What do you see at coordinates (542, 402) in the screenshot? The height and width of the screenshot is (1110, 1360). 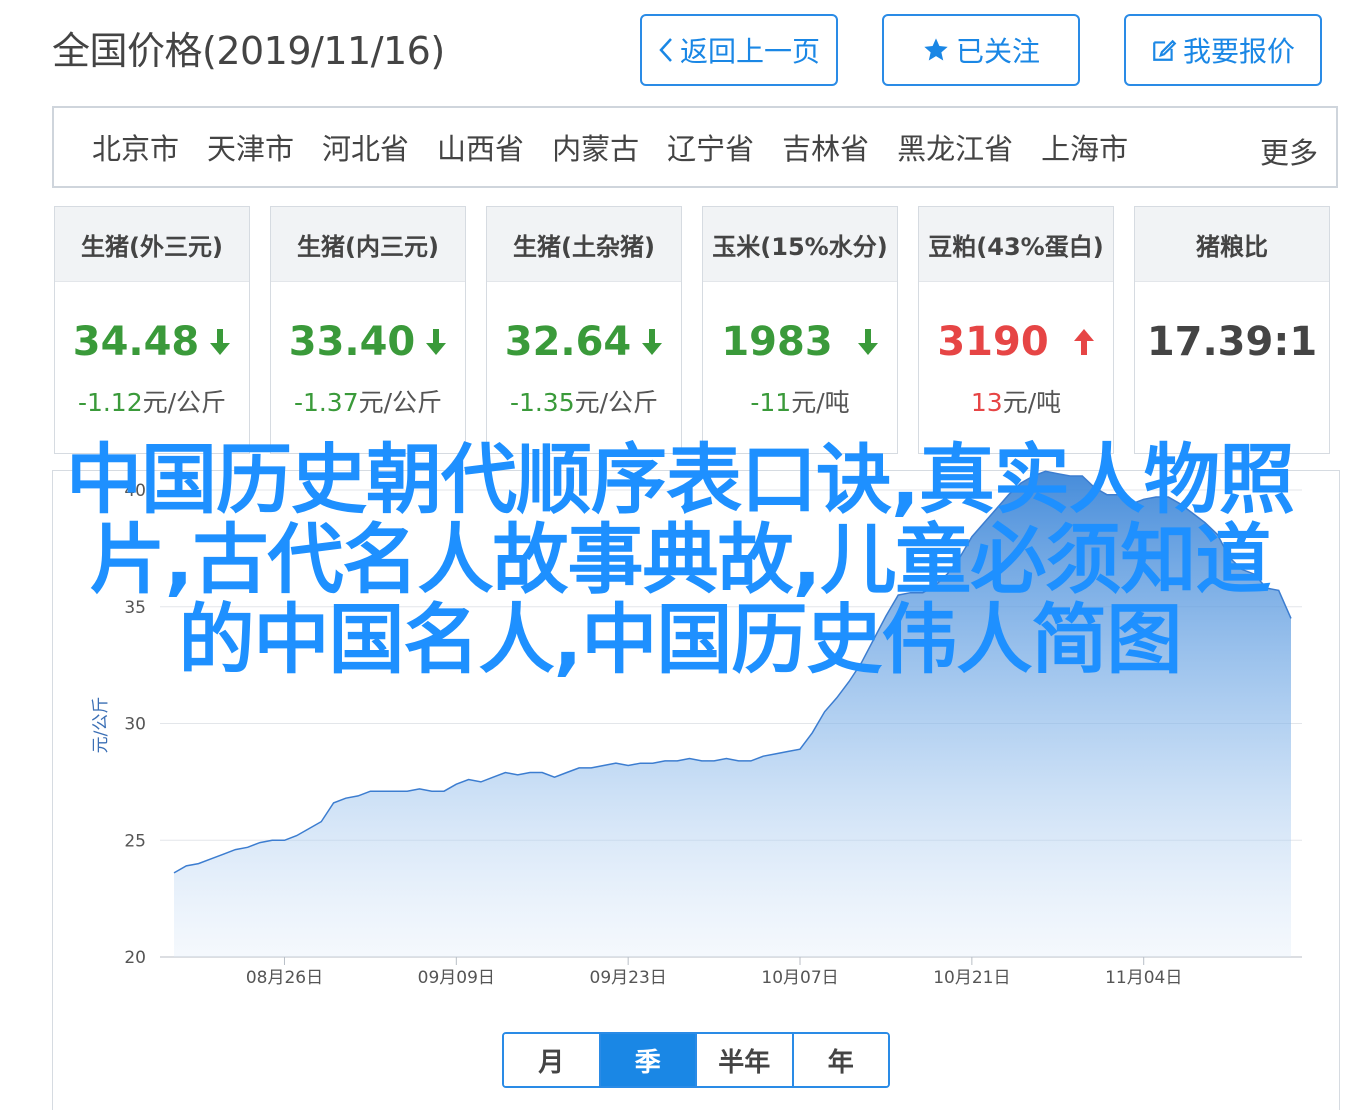 I see `change-value: -1.35` at bounding box center [542, 402].